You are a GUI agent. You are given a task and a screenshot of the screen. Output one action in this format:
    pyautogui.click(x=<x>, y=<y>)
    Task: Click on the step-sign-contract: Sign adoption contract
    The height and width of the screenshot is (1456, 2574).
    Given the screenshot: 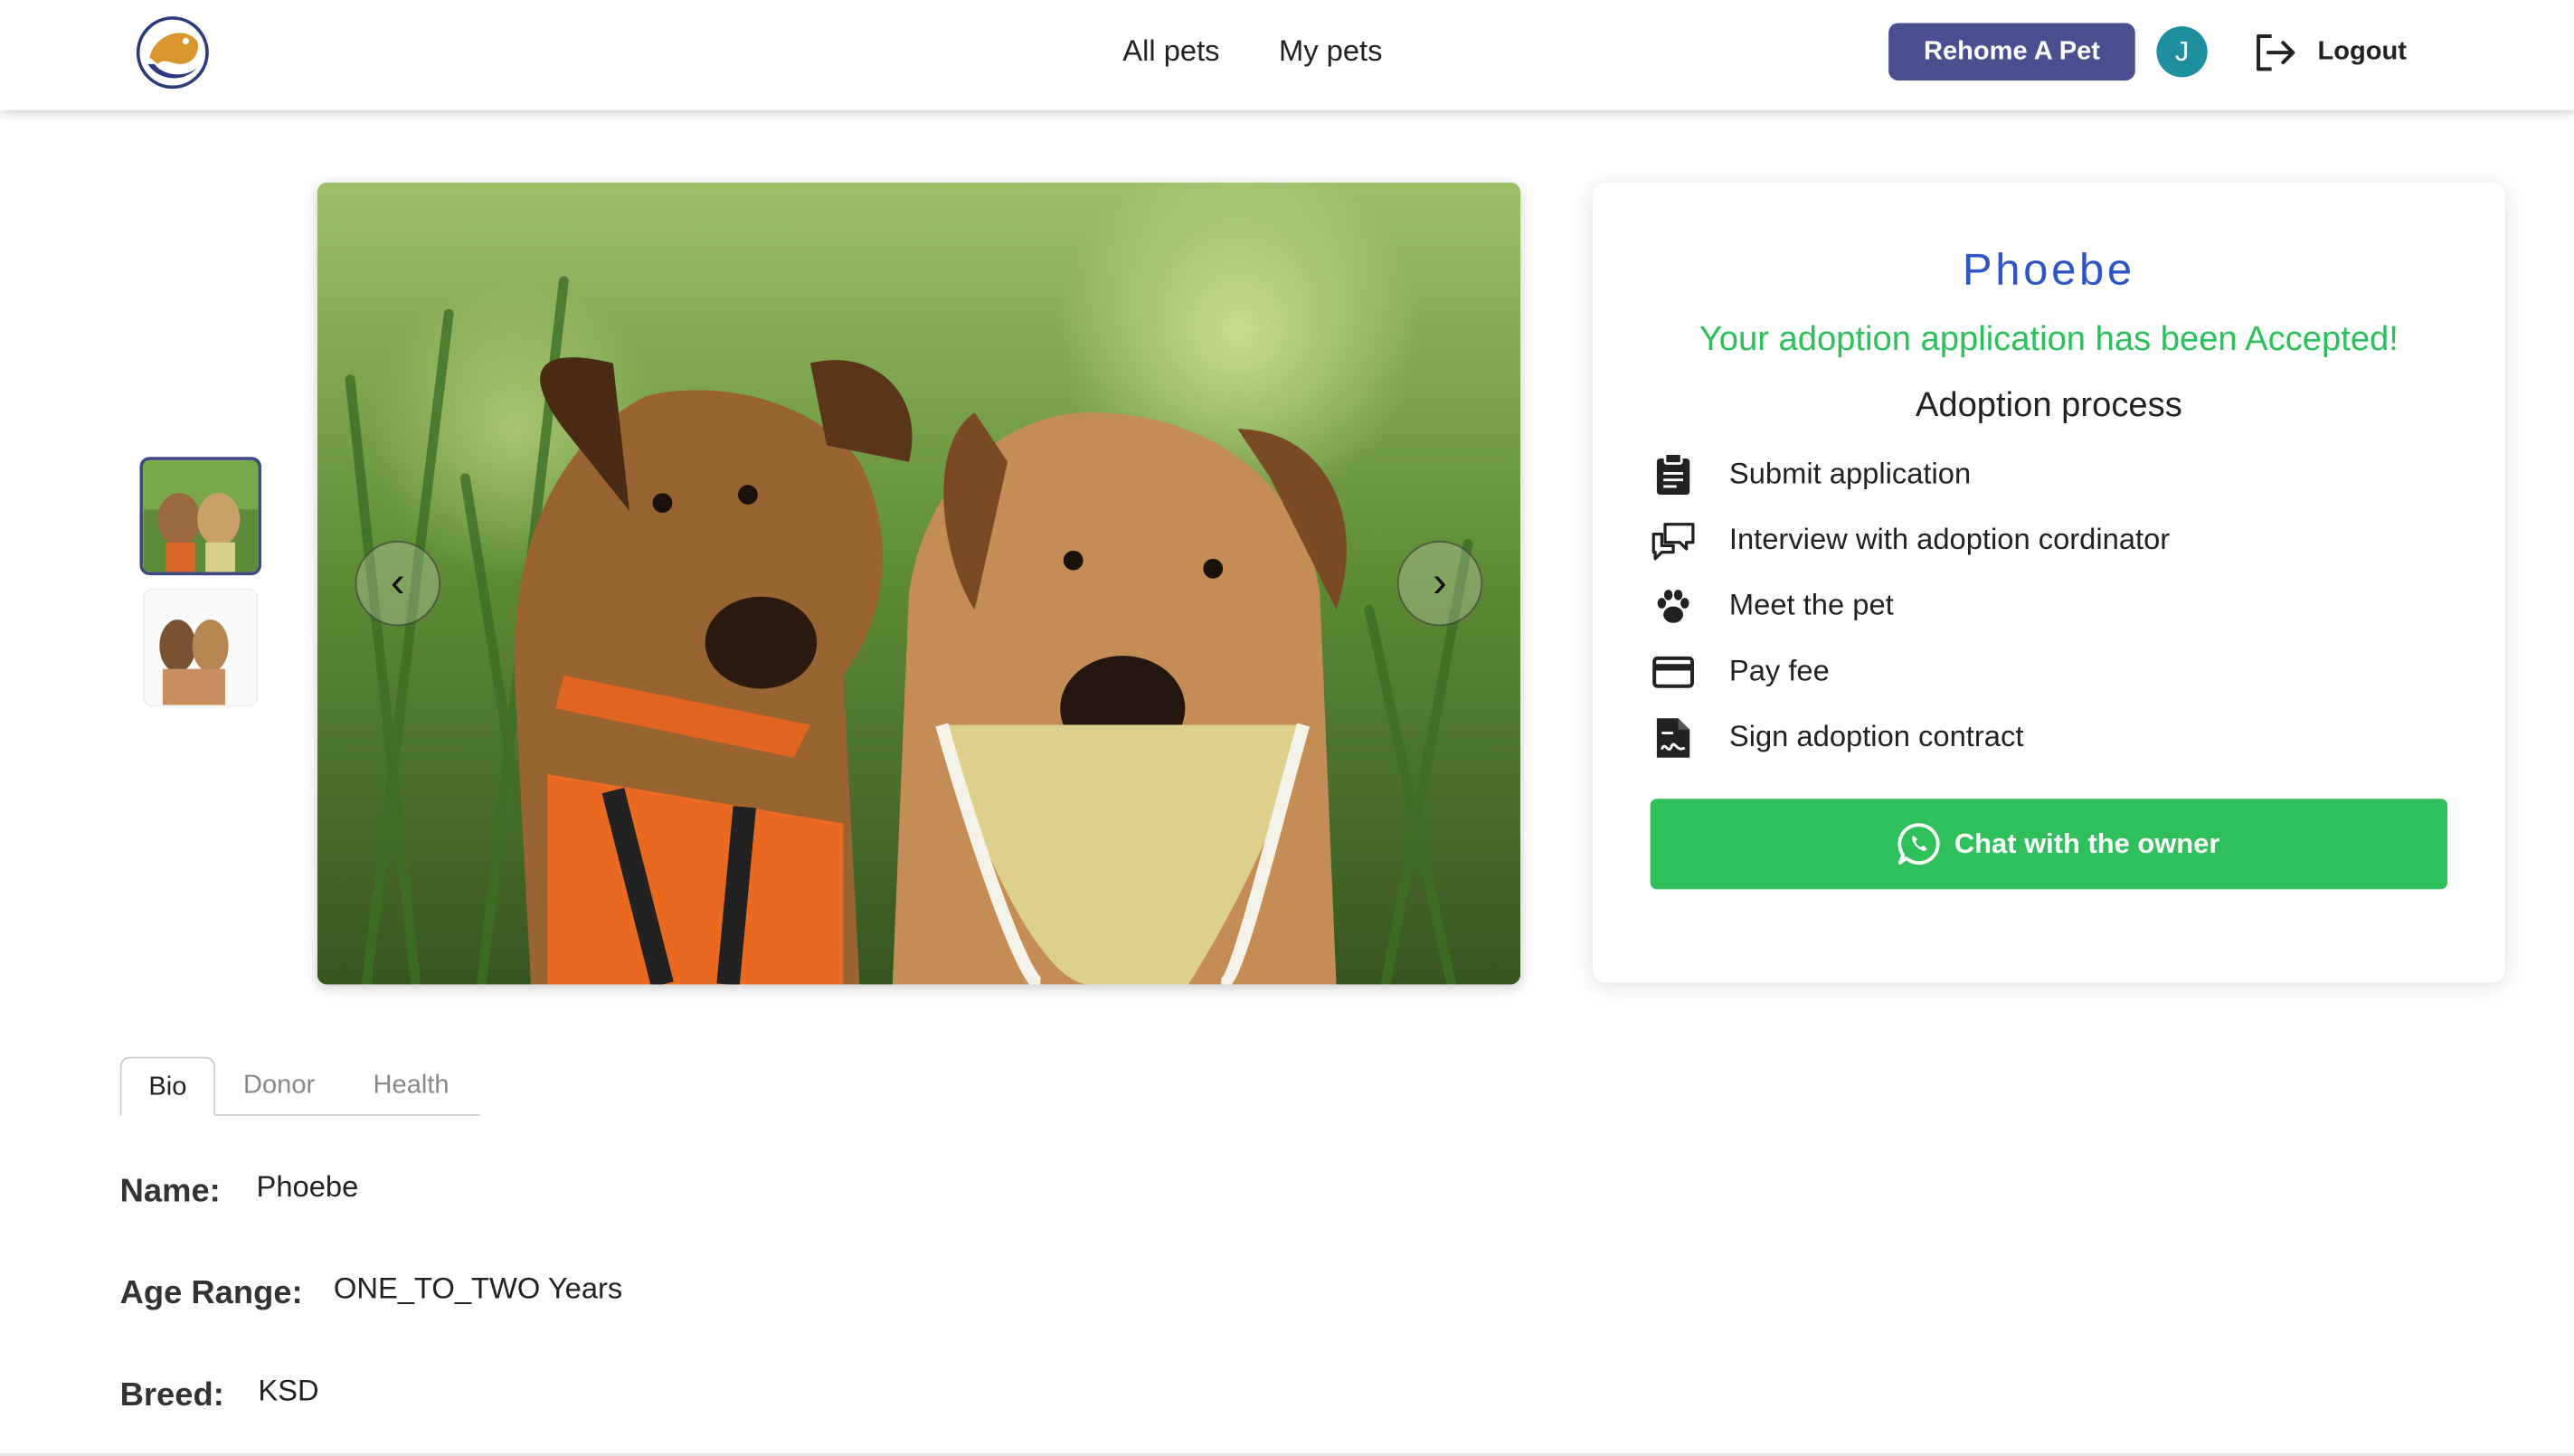 What is the action you would take?
    pyautogui.click(x=1837, y=738)
    